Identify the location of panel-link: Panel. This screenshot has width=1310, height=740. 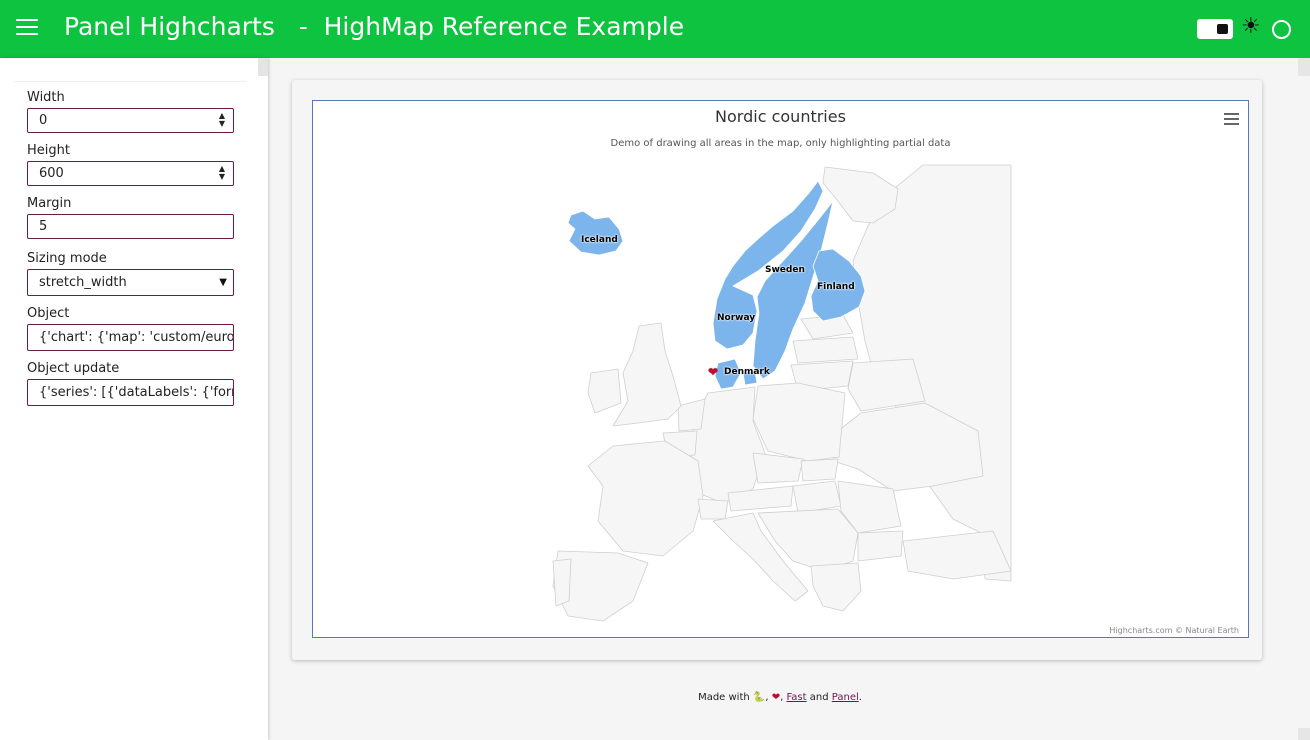
(845, 697).